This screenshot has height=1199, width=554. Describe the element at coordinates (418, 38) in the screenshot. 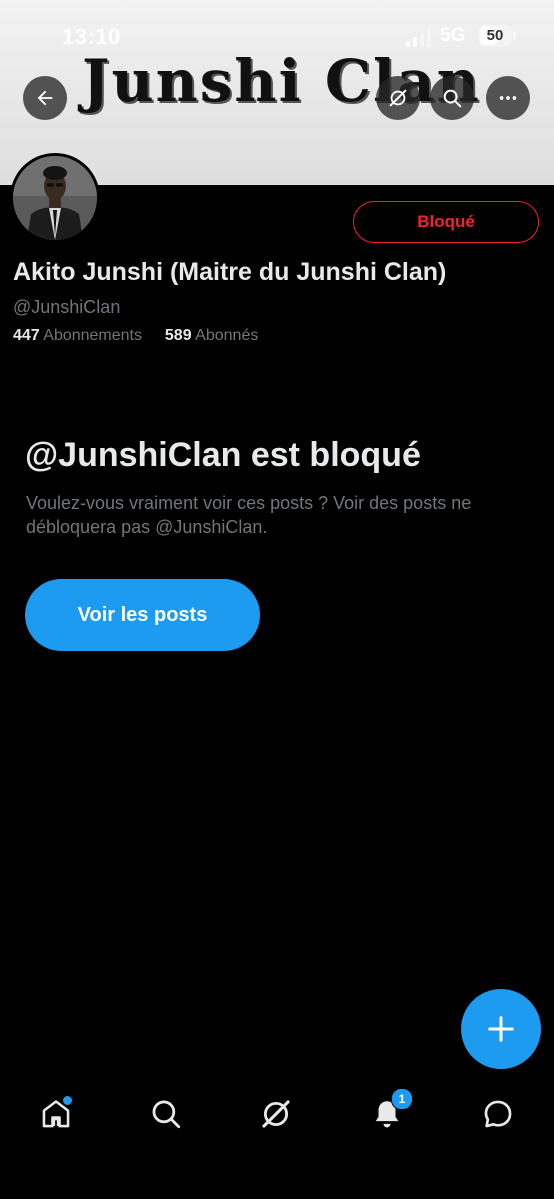

I see `signal-icon` at that location.